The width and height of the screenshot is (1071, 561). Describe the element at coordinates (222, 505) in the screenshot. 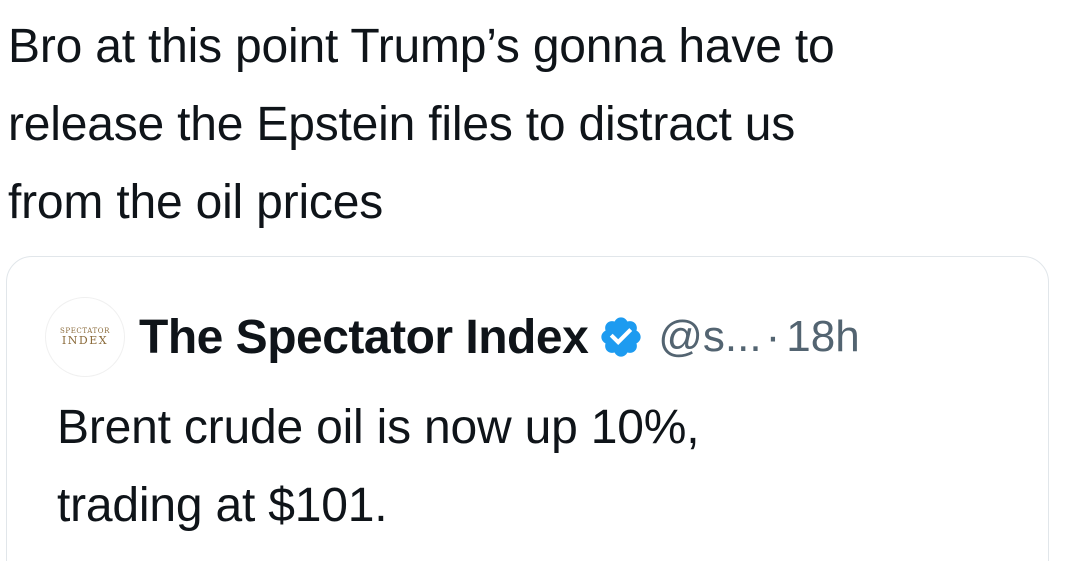

I see `quoted-tweet-text-line: trading at $101.` at that location.